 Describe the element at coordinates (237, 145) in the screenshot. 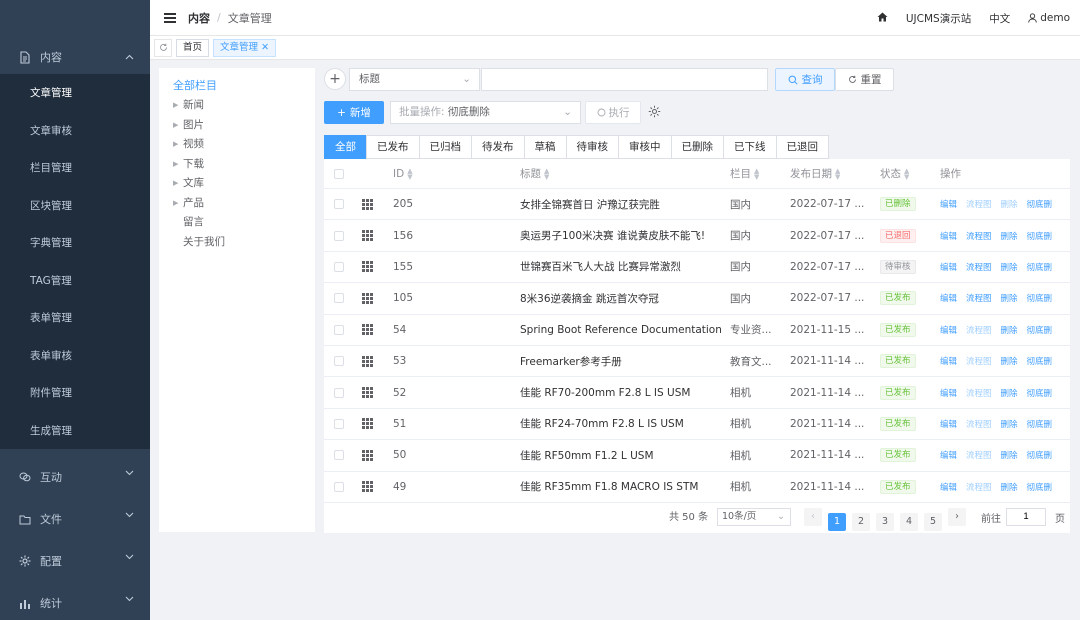

I see `tree-node: ▶ 视频` at that location.